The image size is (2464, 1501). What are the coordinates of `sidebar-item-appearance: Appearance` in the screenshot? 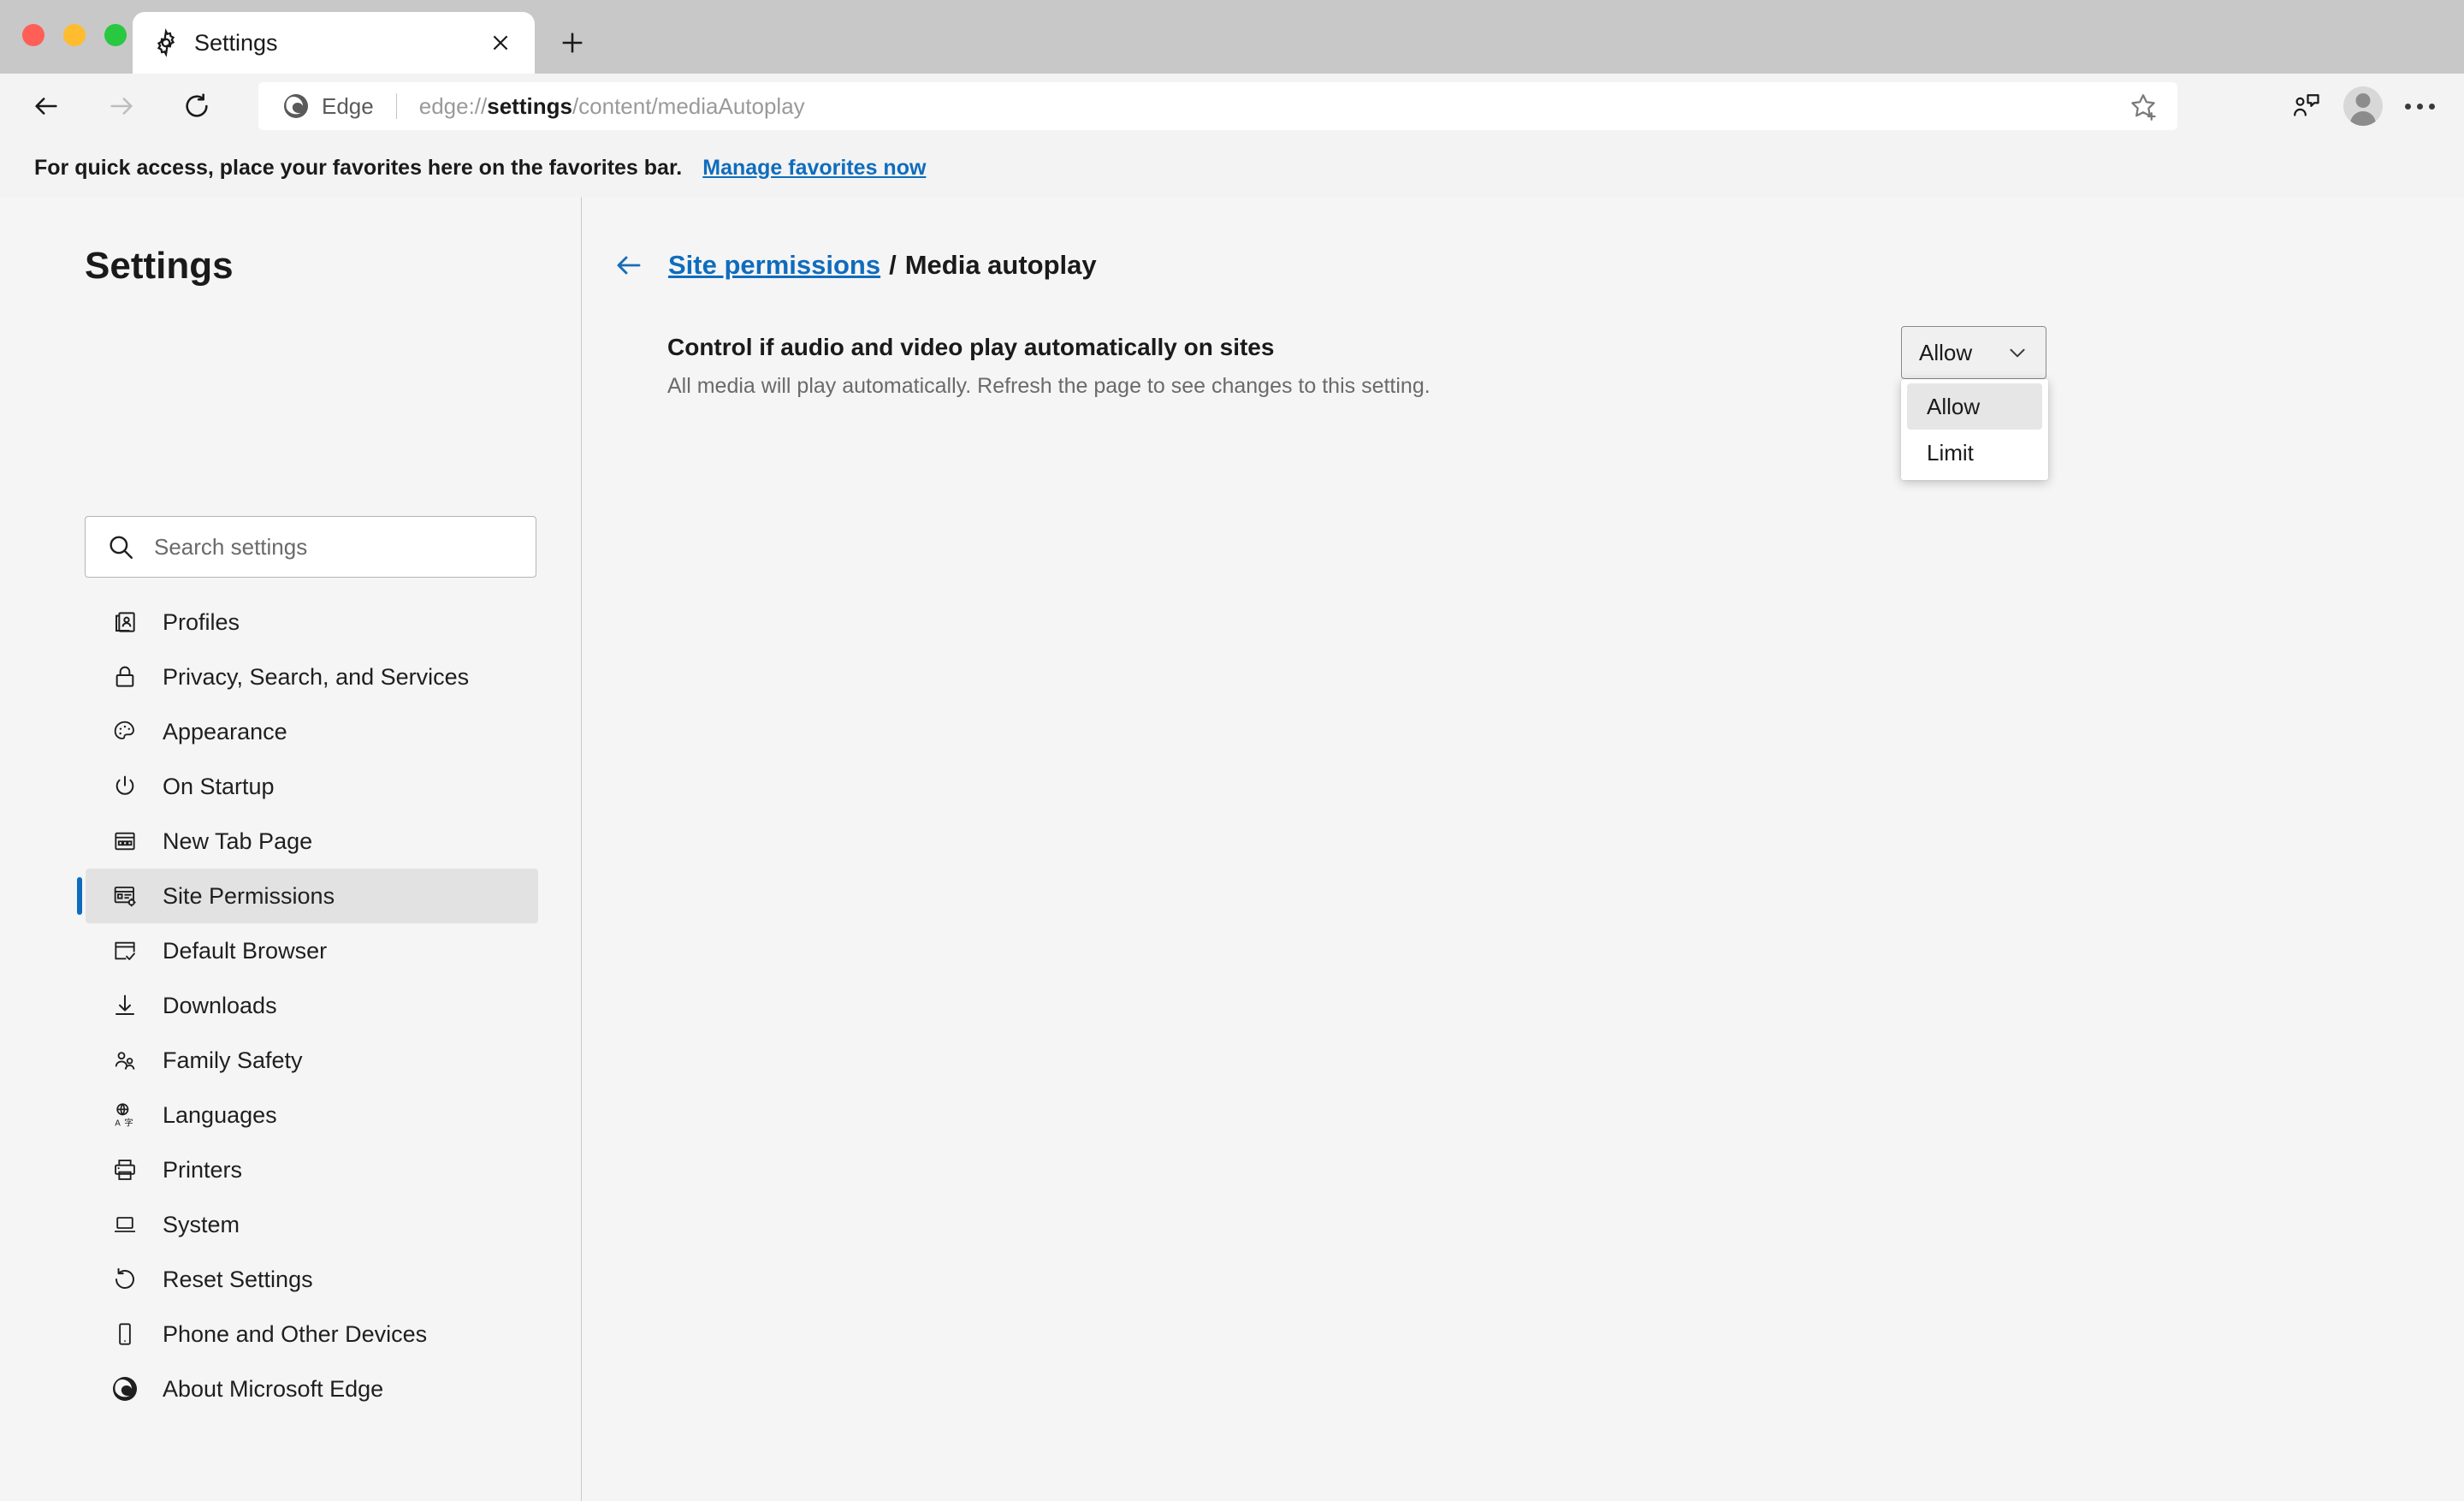 It's located at (312, 731).